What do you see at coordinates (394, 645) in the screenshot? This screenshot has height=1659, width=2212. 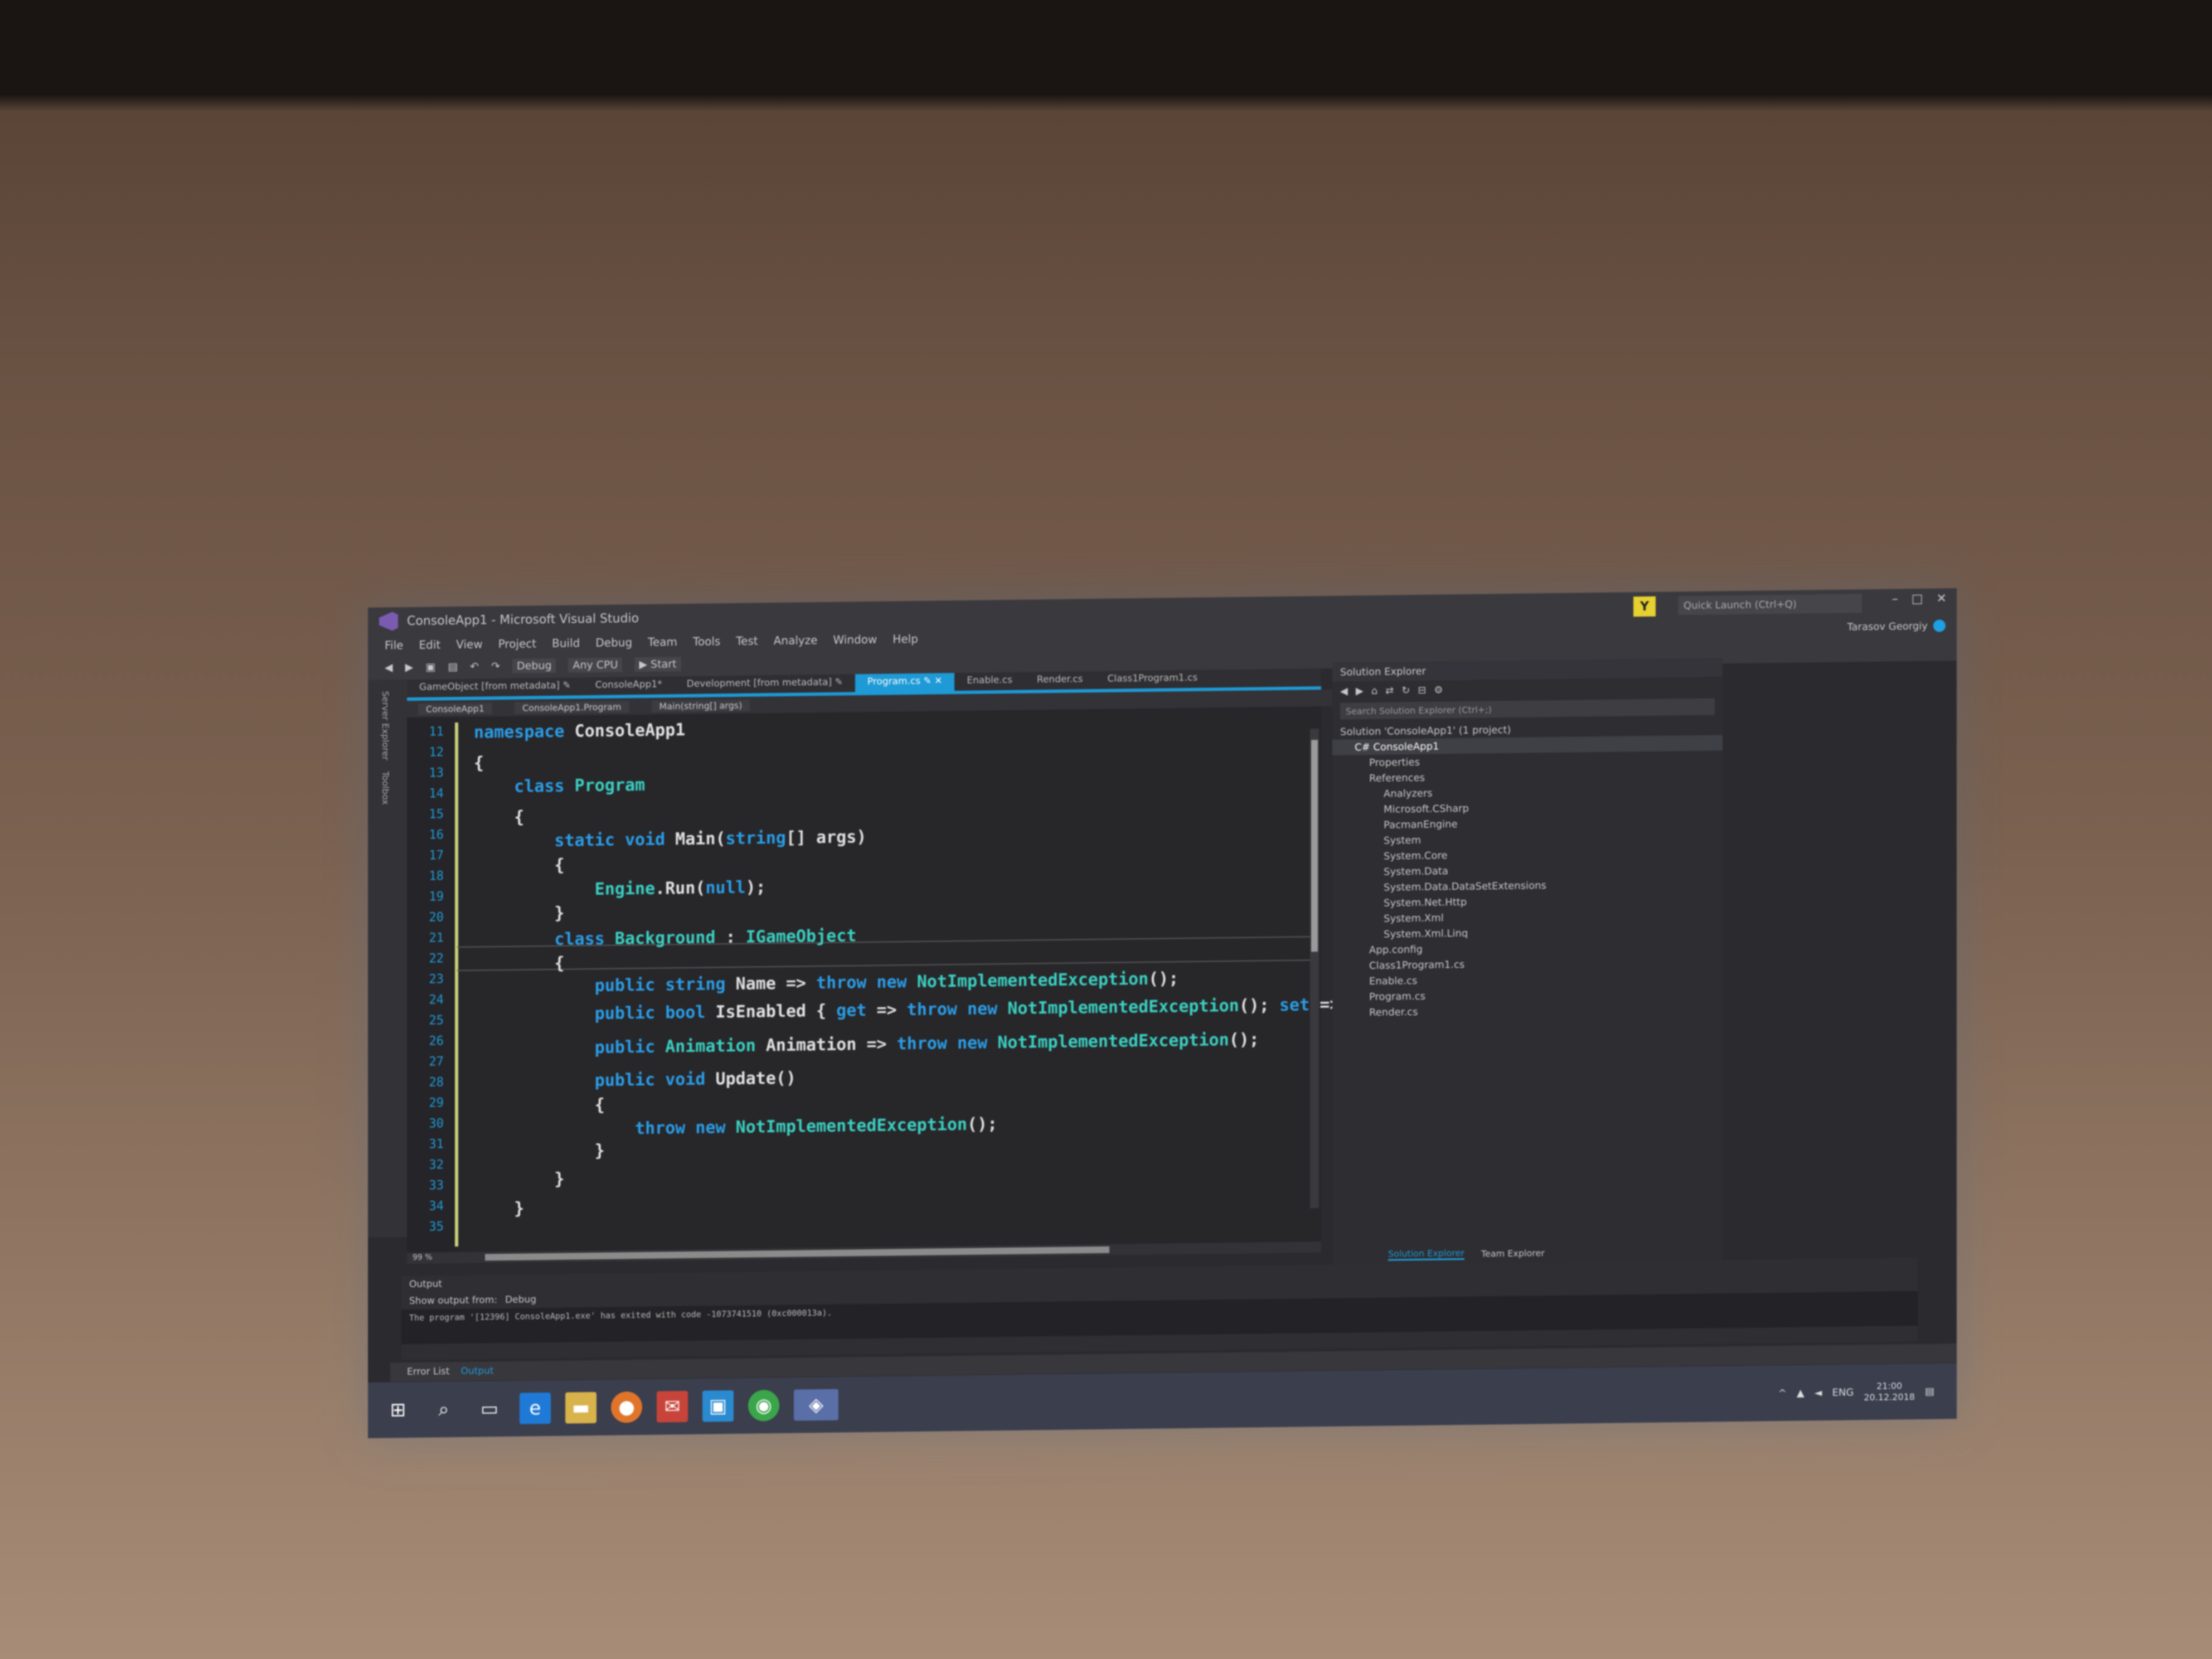 I see `menu-file: File` at bounding box center [394, 645].